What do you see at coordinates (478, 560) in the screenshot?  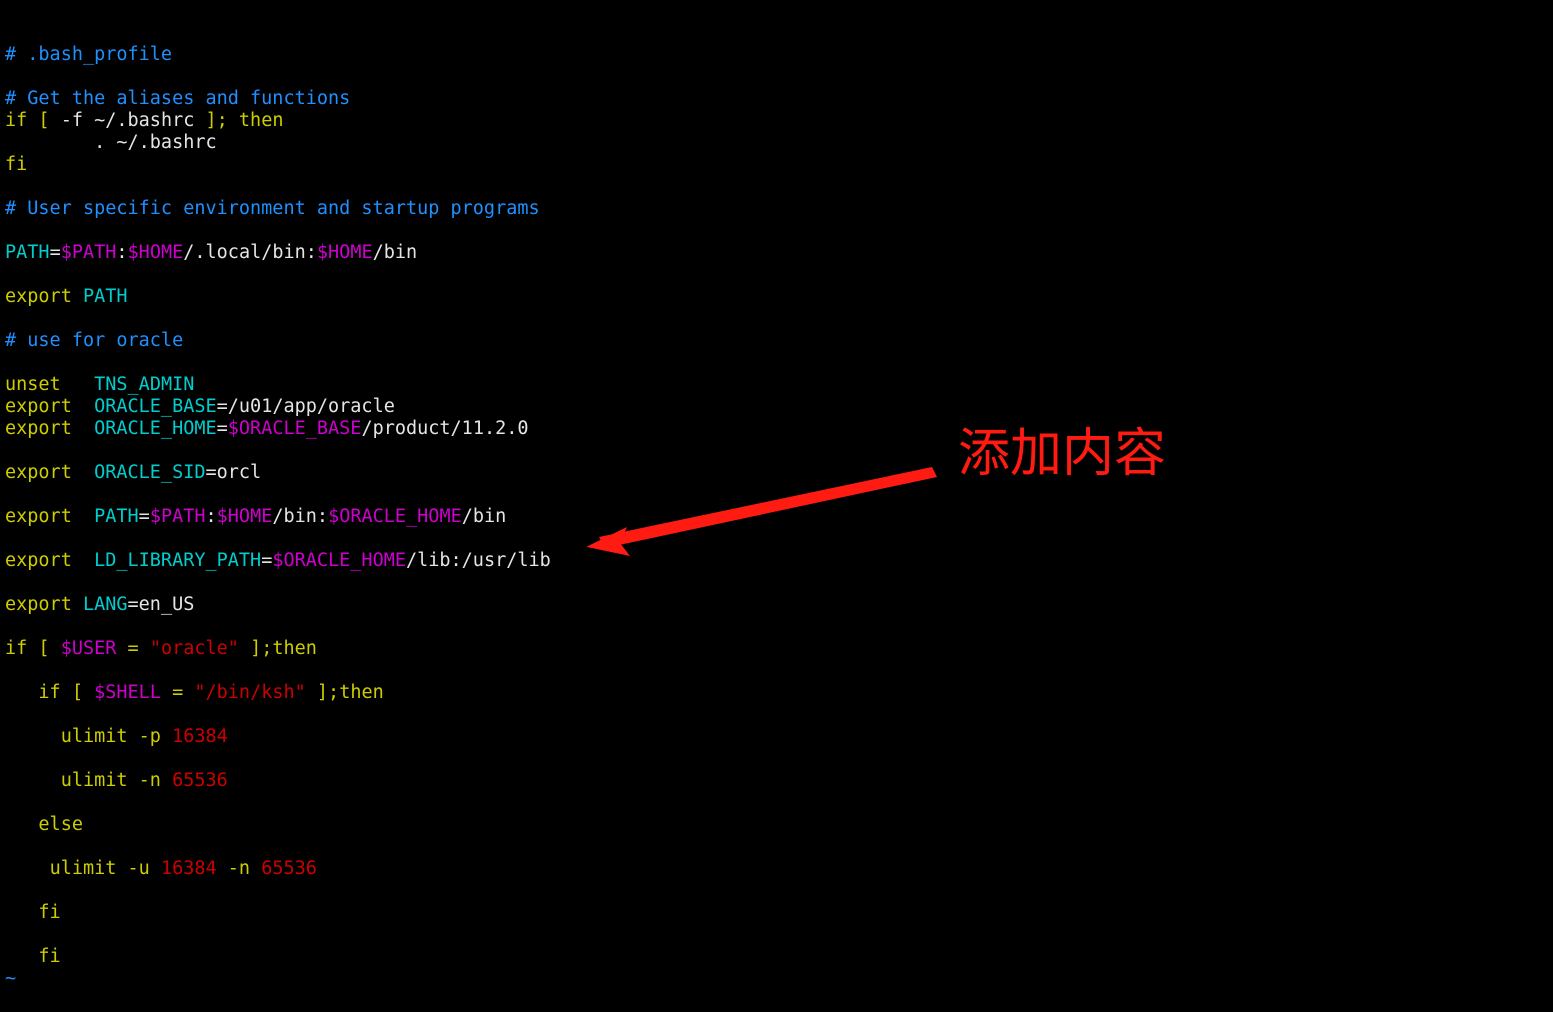 I see `code-token-plain: /lib:/usr/lib` at bounding box center [478, 560].